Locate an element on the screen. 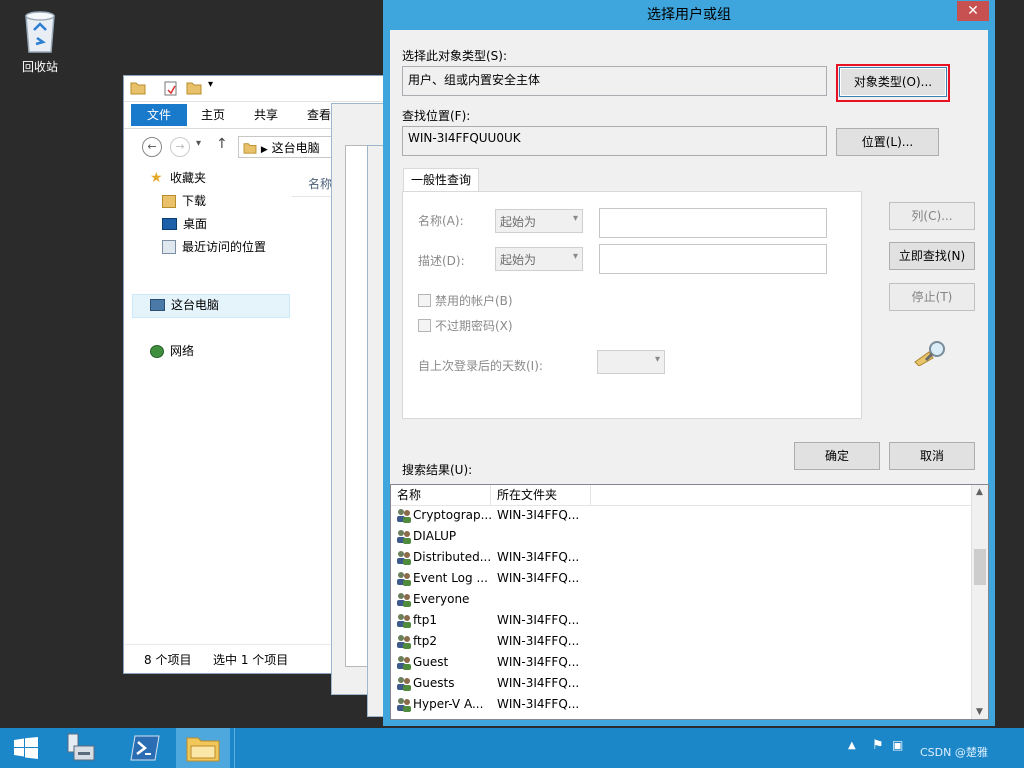  folder-icon is located at coordinates (250, 148).